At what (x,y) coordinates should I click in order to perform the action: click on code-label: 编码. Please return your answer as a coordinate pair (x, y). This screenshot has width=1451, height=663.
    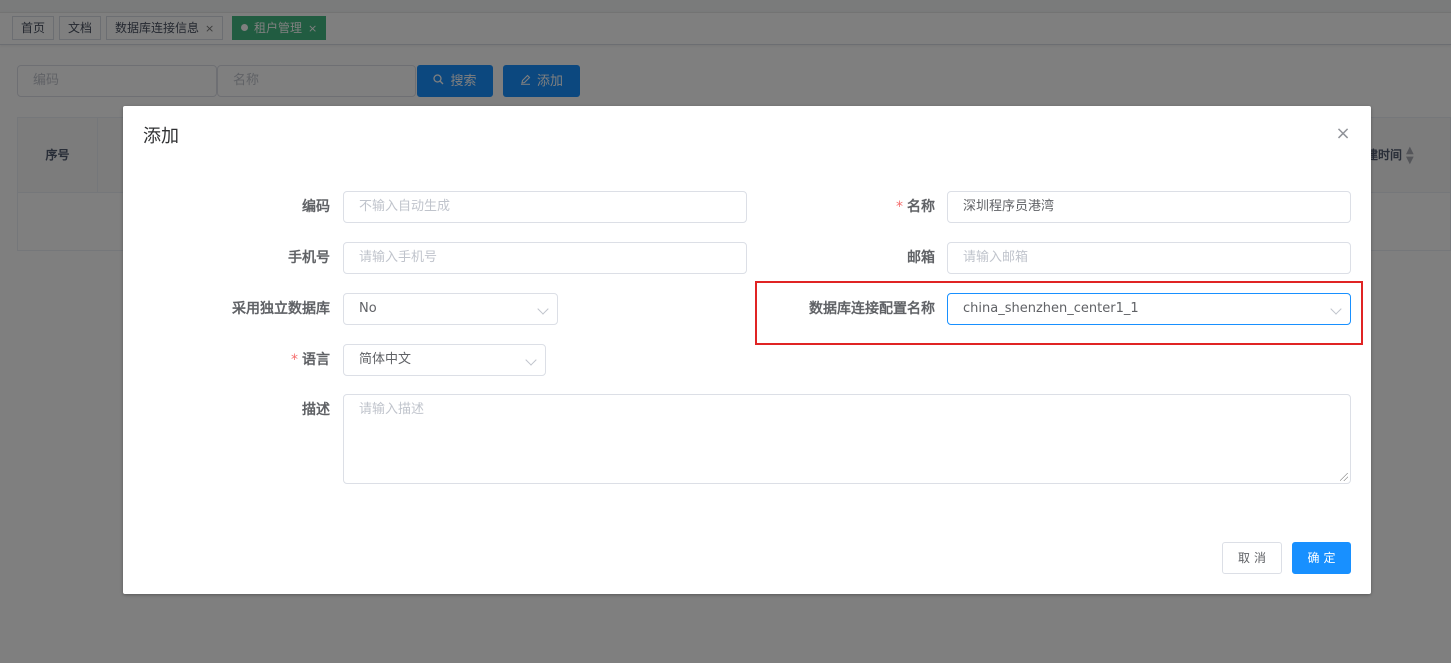
    Looking at the image, I should click on (226, 207).